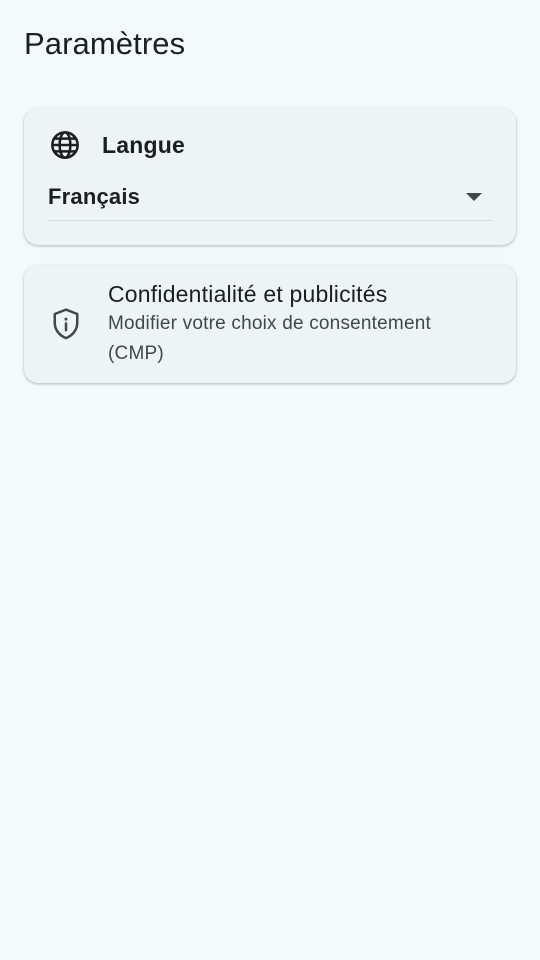 The height and width of the screenshot is (960, 540). I want to click on language-select: Français, so click(270, 200).